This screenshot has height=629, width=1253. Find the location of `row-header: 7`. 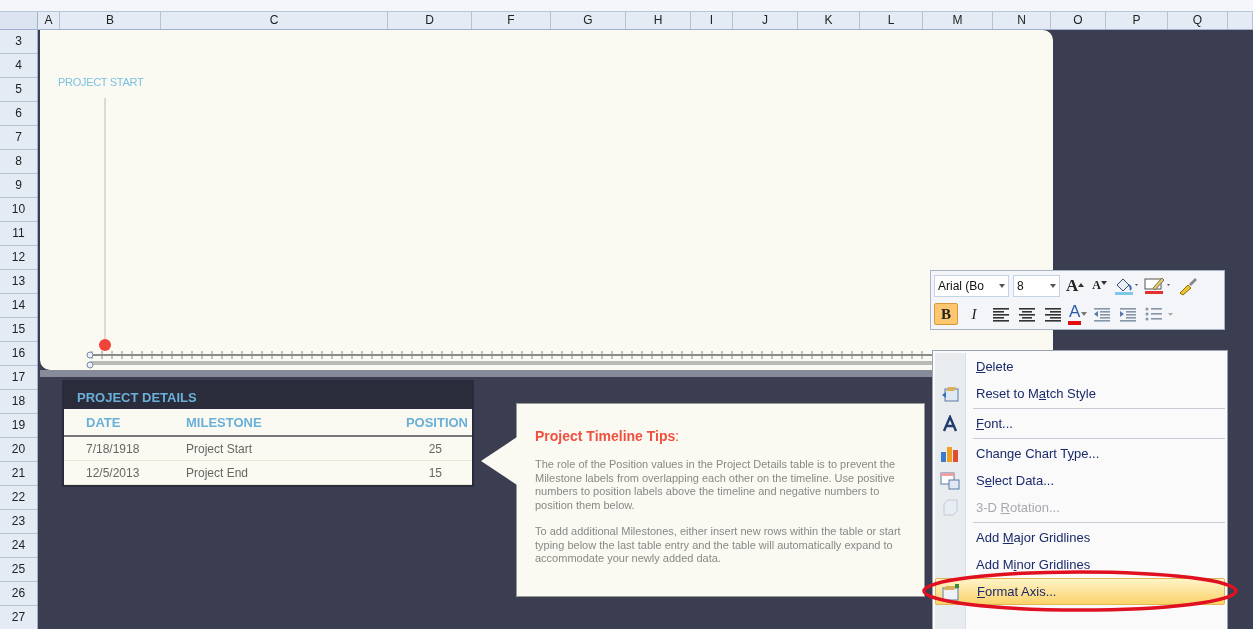

row-header: 7 is located at coordinates (18, 138).